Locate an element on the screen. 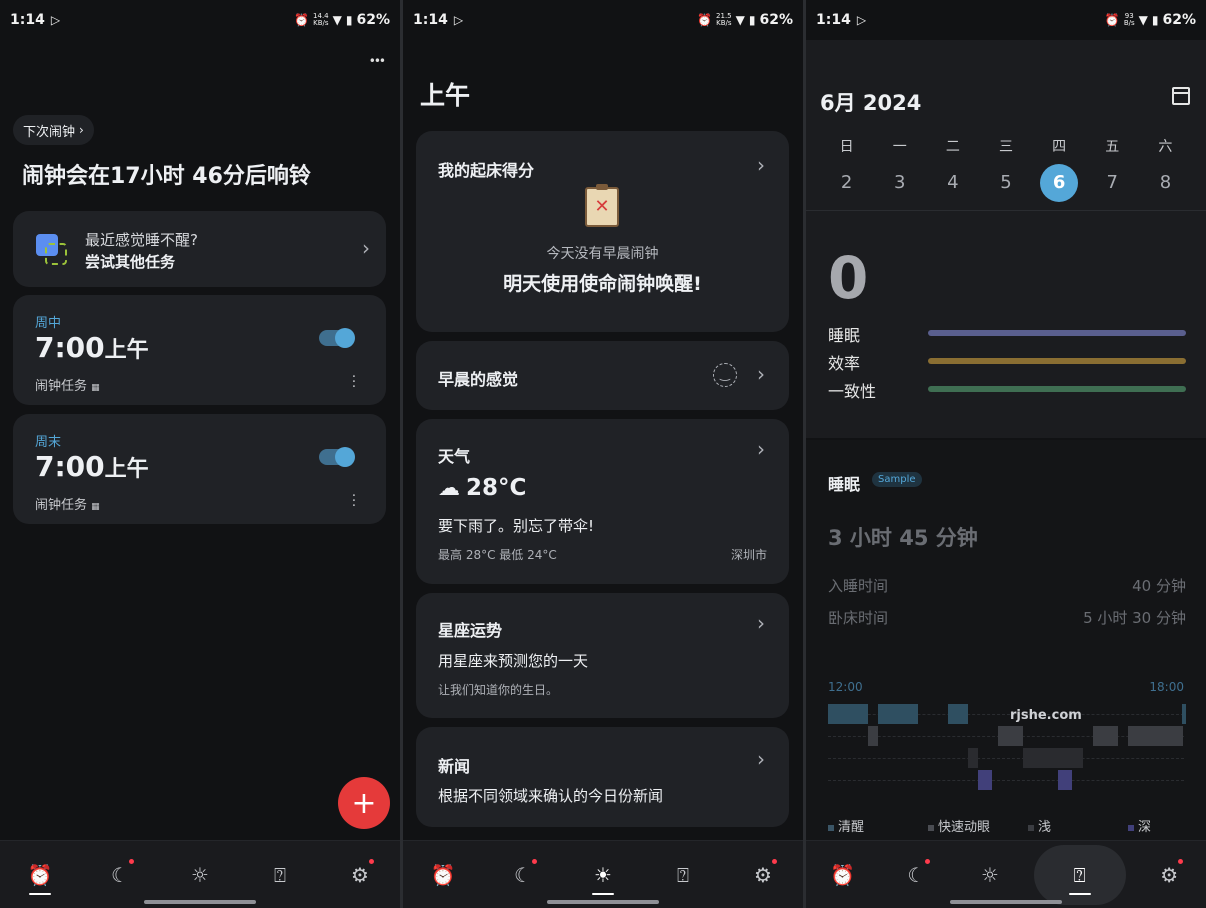 This screenshot has height=908, width=1206. alarm-label: 周末 is located at coordinates (48, 442).